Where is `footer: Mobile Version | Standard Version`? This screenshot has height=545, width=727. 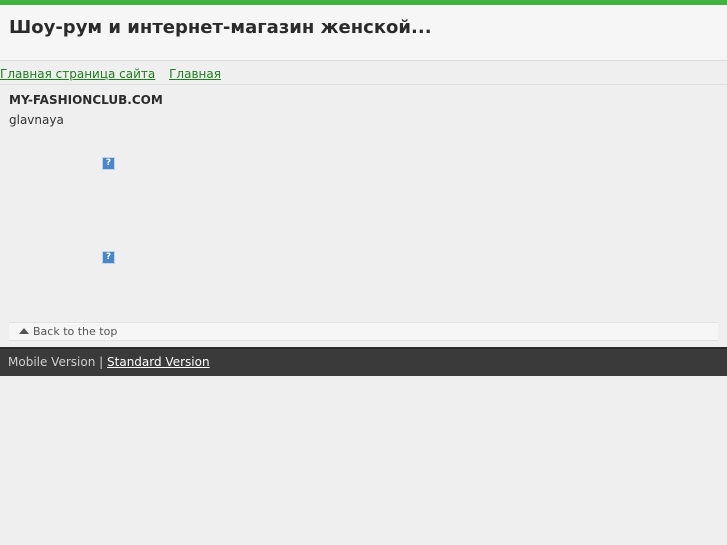 footer: Mobile Version | Standard Version is located at coordinates (363, 361).